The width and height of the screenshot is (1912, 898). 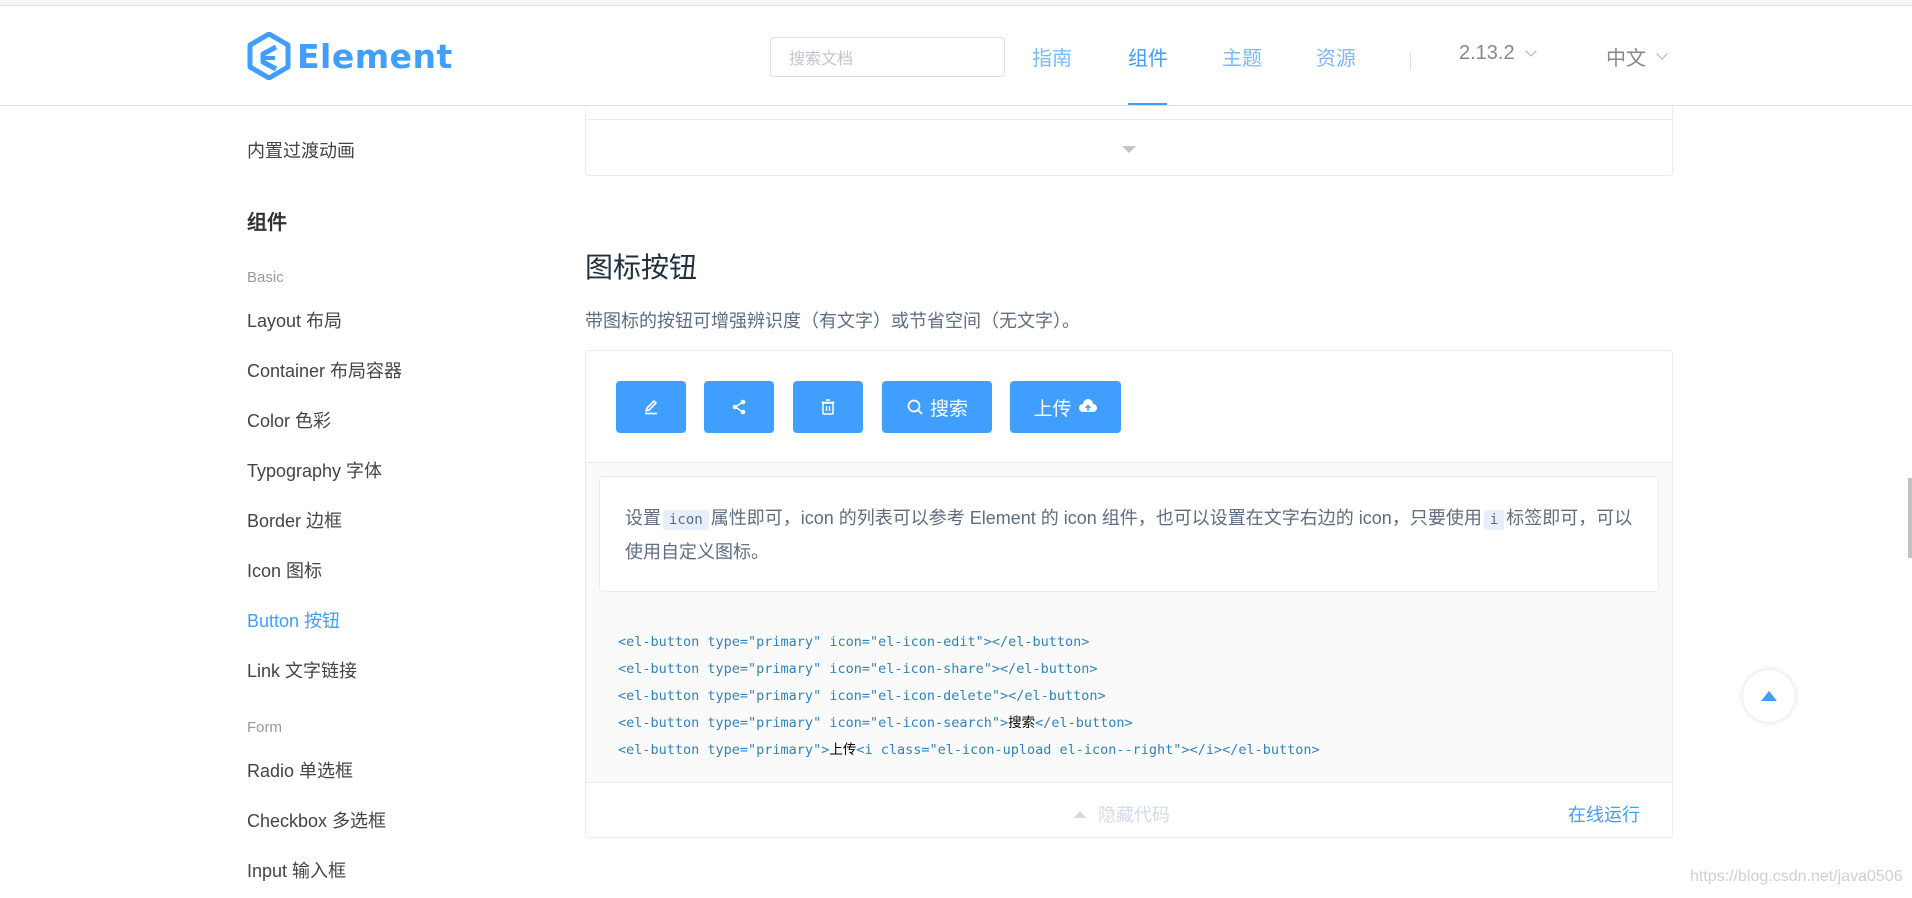 What do you see at coordinates (375, 56) in the screenshot?
I see `logo-text: Element` at bounding box center [375, 56].